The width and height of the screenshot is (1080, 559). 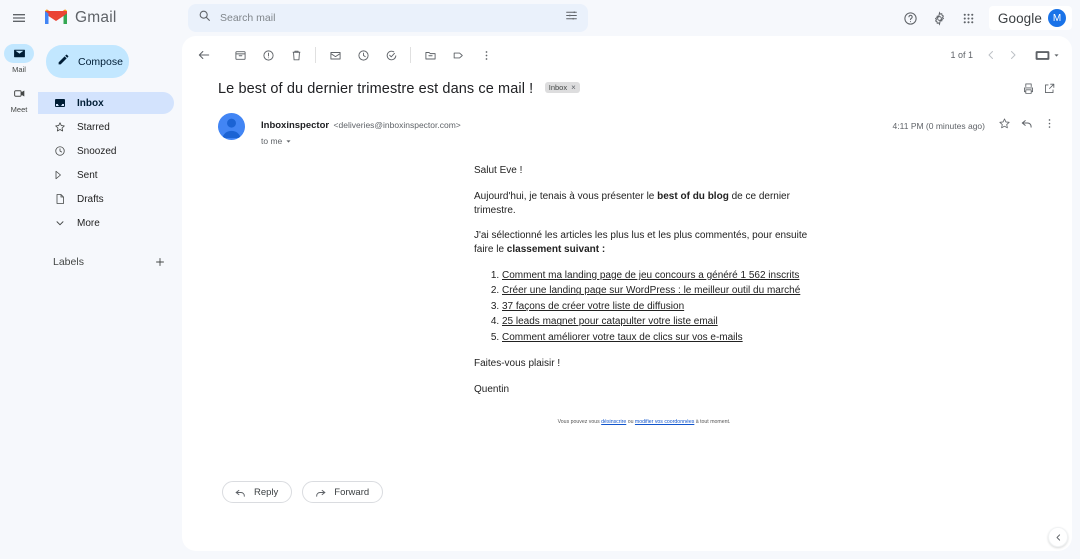 I want to click on sidebar-item-drafts: Drafts, so click(x=106, y=199).